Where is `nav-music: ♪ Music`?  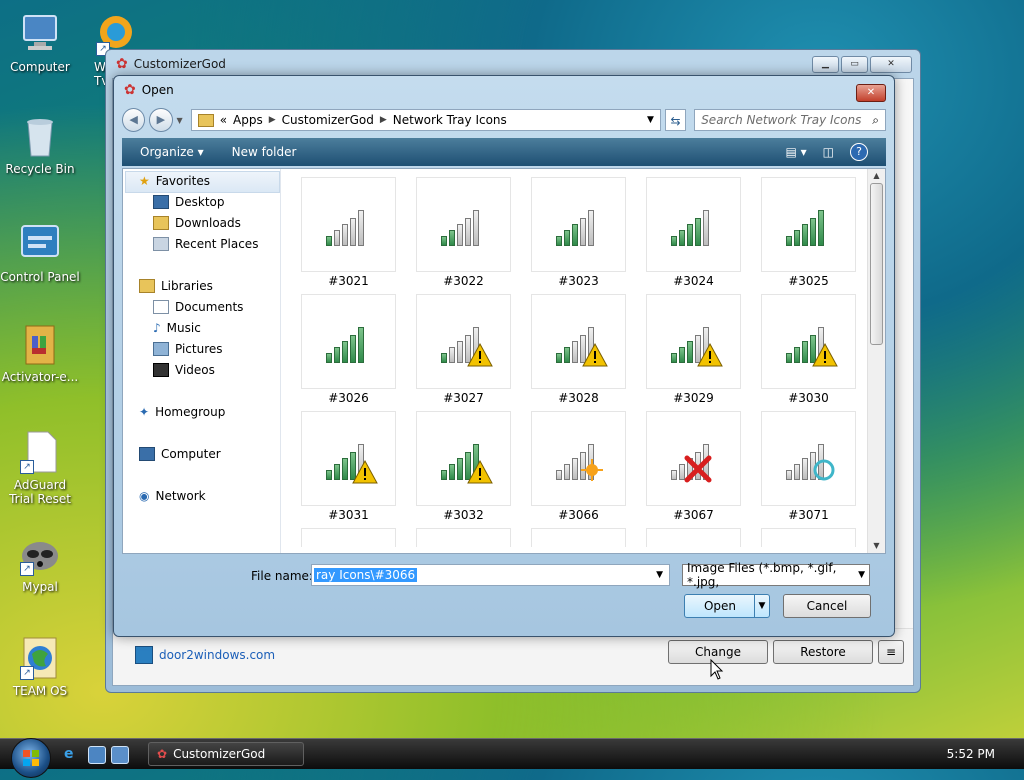 nav-music: ♪ Music is located at coordinates (177, 328).